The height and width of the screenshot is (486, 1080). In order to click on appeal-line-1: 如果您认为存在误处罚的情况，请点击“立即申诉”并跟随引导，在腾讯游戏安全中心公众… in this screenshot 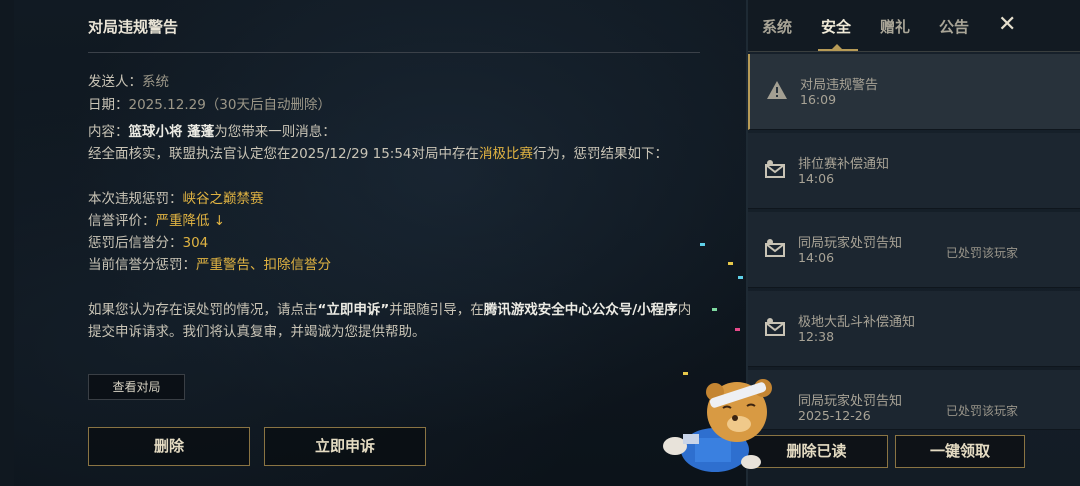, I will do `click(389, 308)`.